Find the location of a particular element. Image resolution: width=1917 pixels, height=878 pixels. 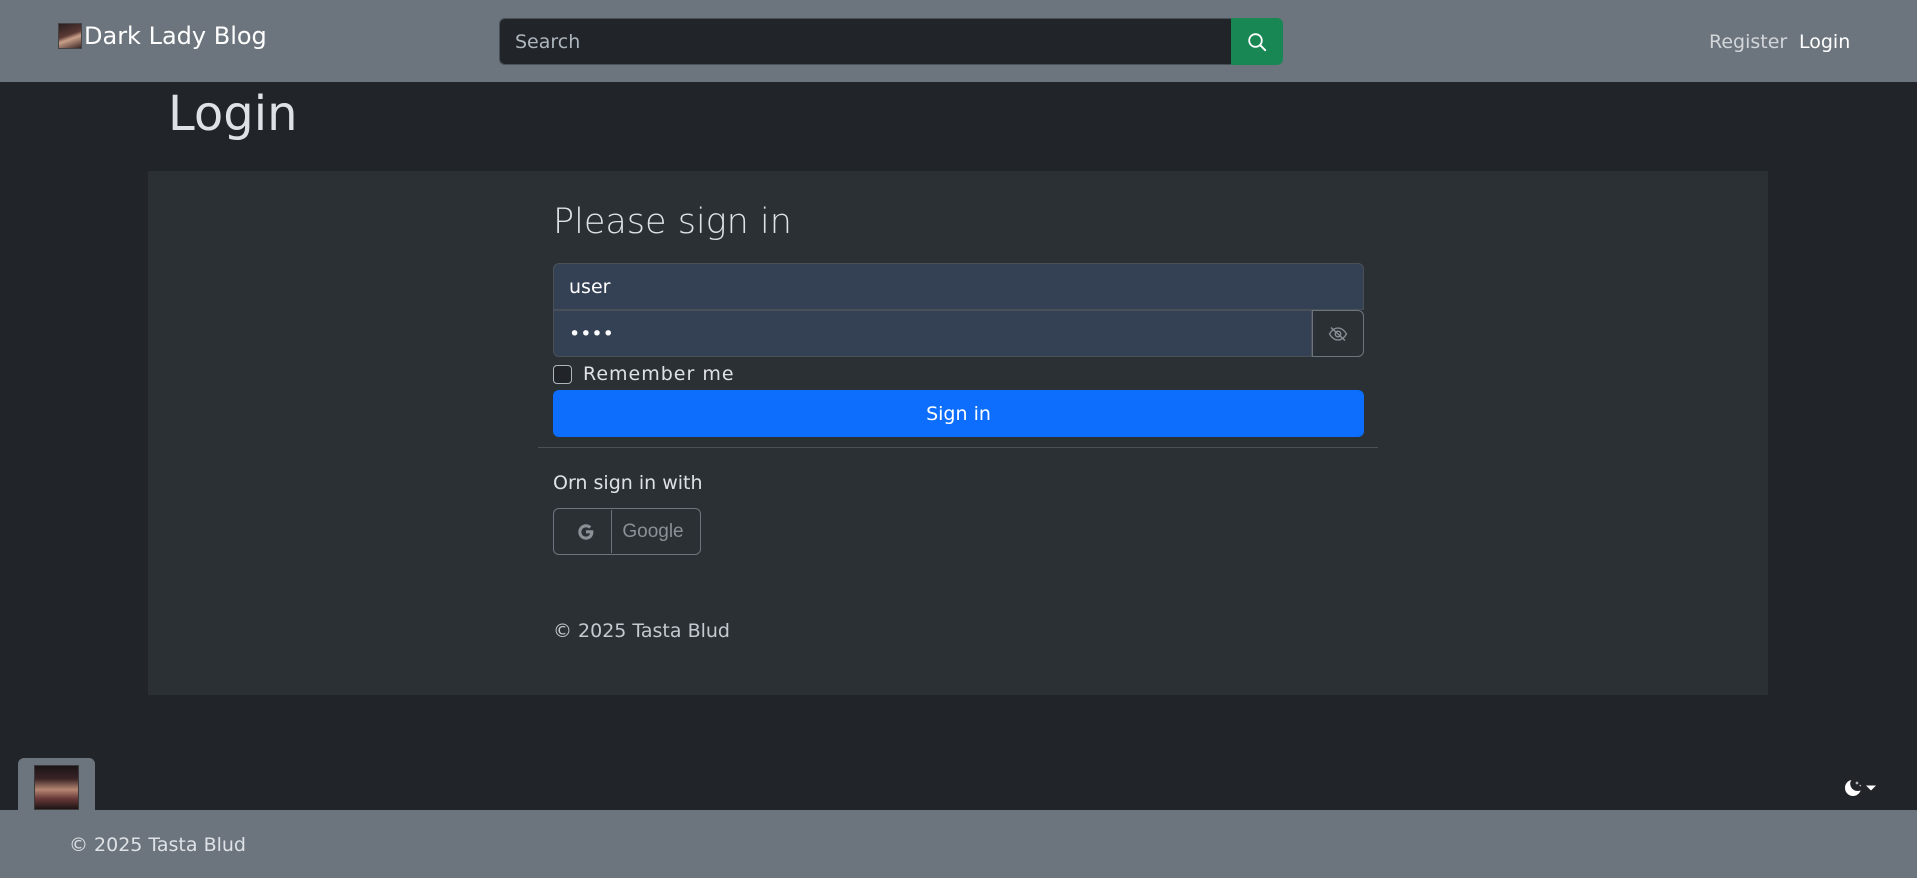

search-icon is located at coordinates (1257, 41).